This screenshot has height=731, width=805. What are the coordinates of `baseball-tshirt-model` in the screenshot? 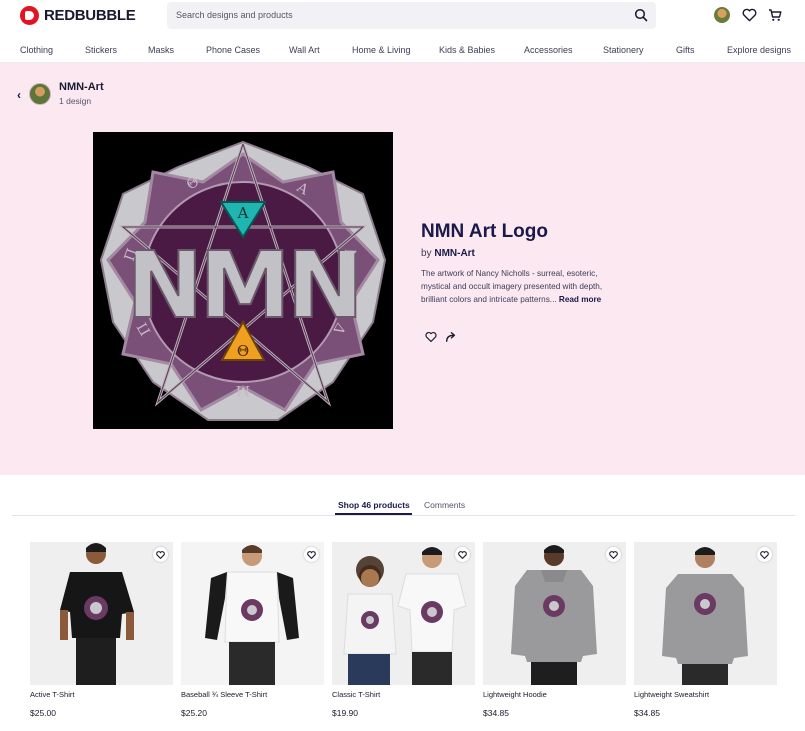 It's located at (252, 615).